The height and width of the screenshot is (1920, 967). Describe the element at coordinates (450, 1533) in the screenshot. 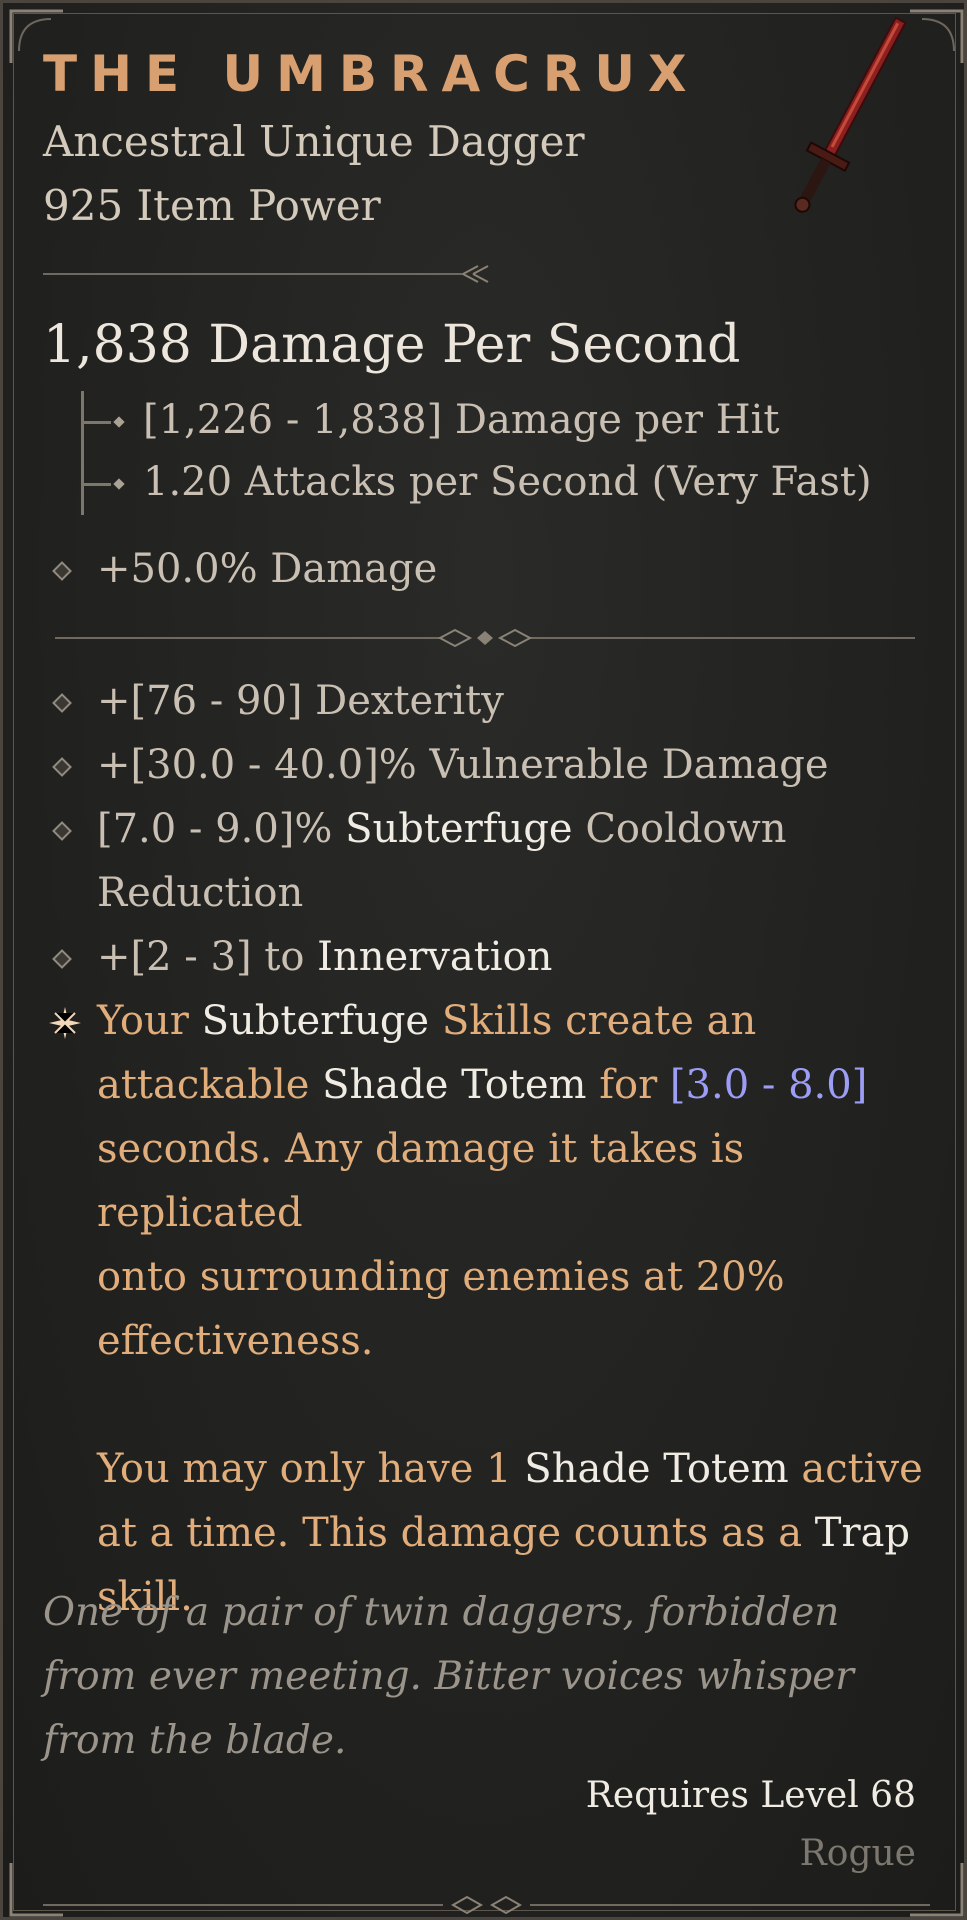

I see `unique-text: at a time. This damage counts as a` at that location.